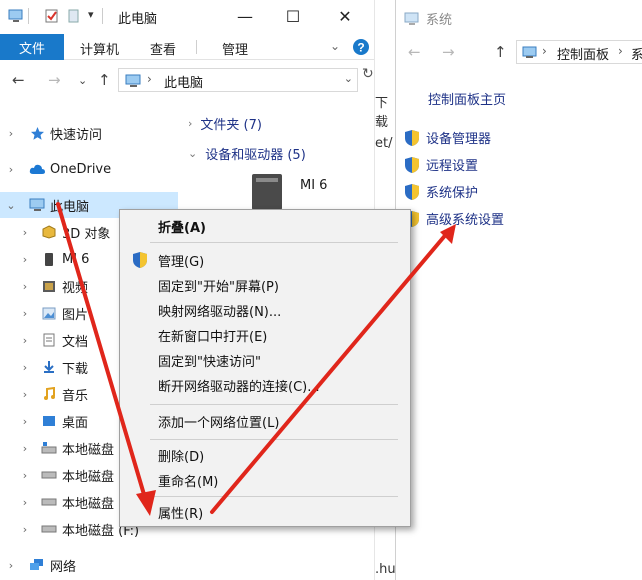 This screenshot has width=642, height=580. I want to click on star-icon, so click(37, 133).